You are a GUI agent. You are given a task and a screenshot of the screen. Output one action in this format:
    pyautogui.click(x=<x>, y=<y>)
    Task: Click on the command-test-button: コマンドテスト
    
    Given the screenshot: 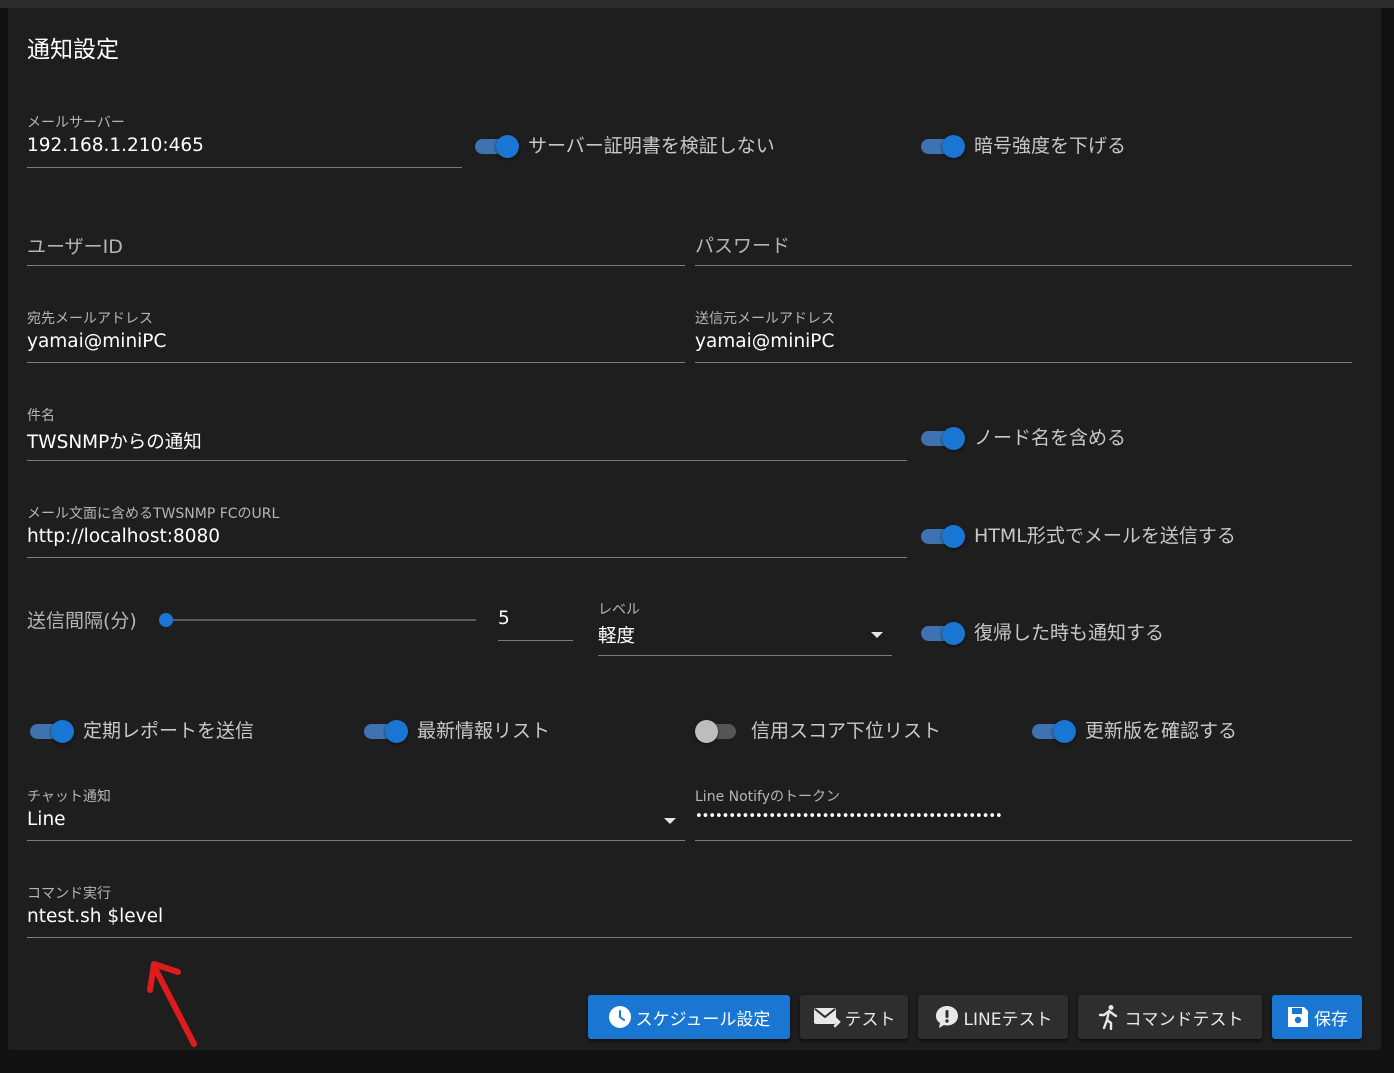 What is the action you would take?
    pyautogui.click(x=1170, y=1017)
    